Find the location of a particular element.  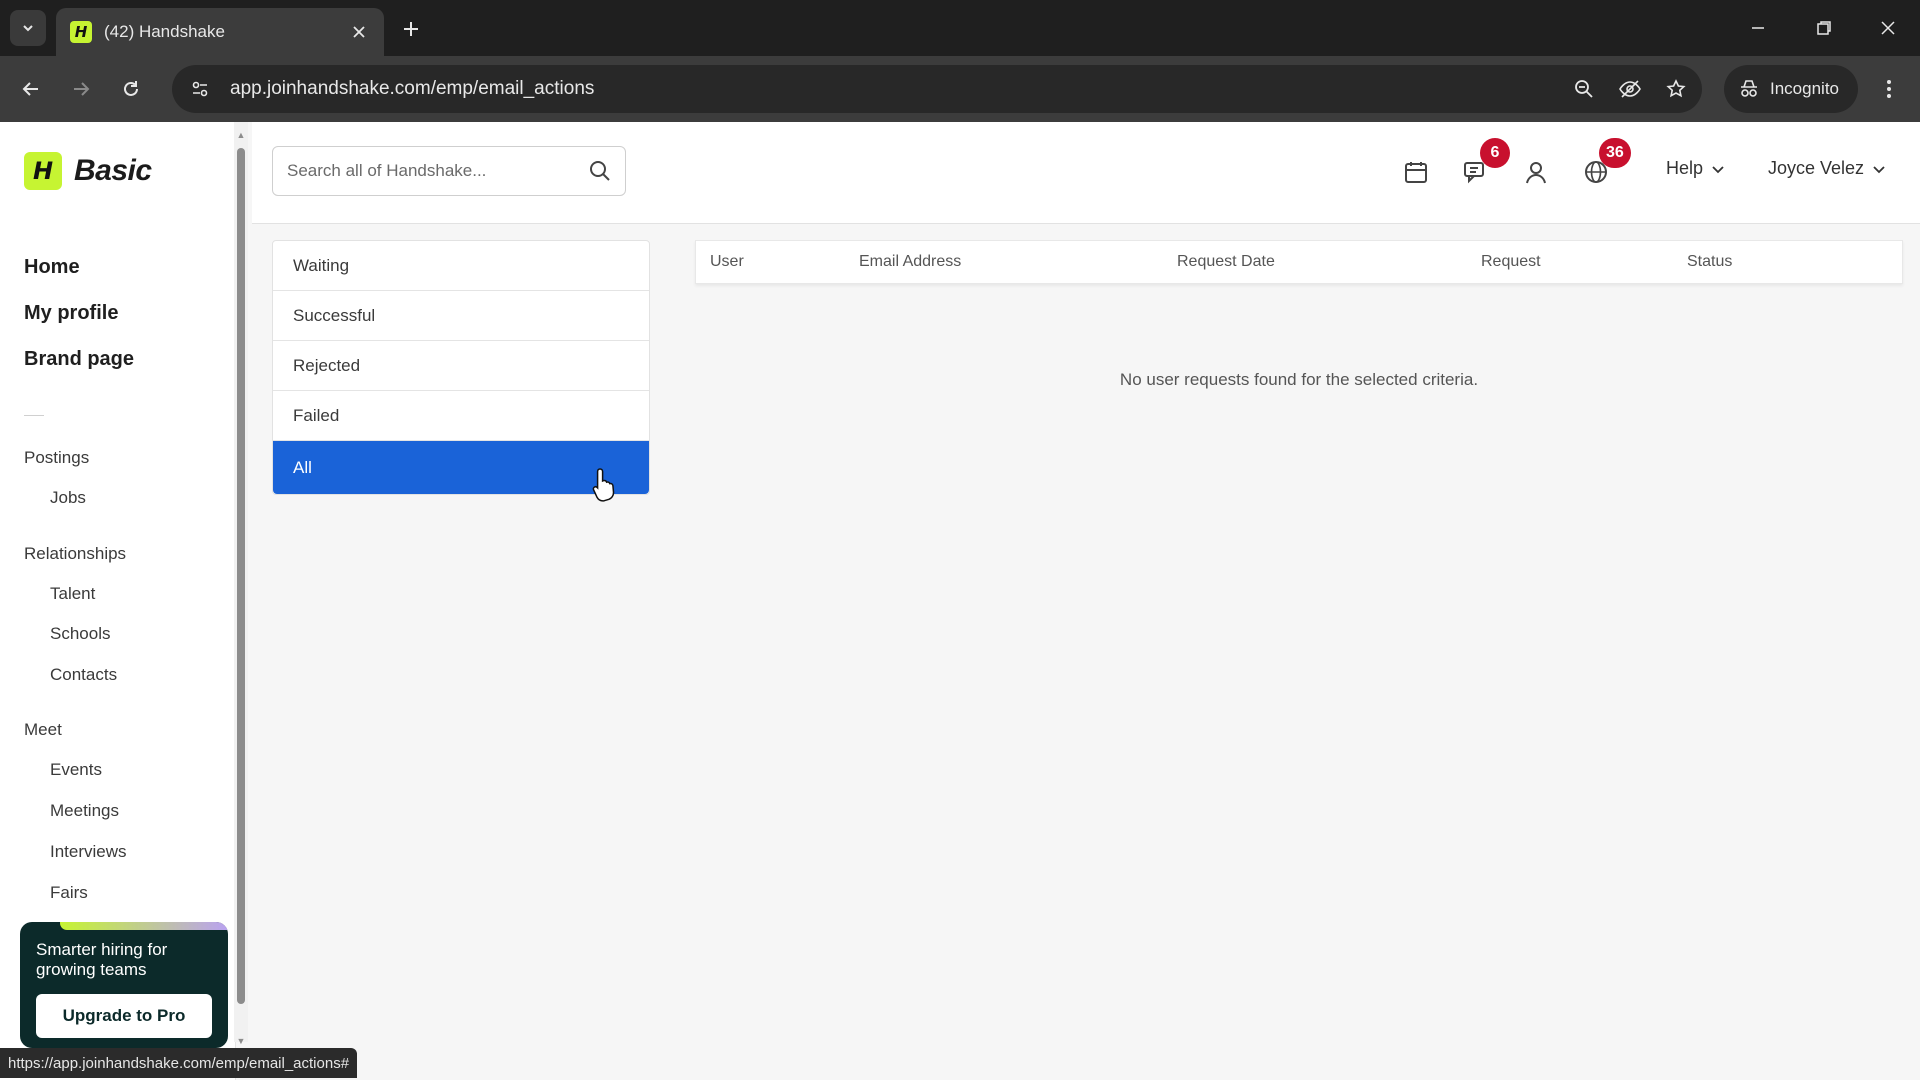

reload-button is located at coordinates (131, 89).